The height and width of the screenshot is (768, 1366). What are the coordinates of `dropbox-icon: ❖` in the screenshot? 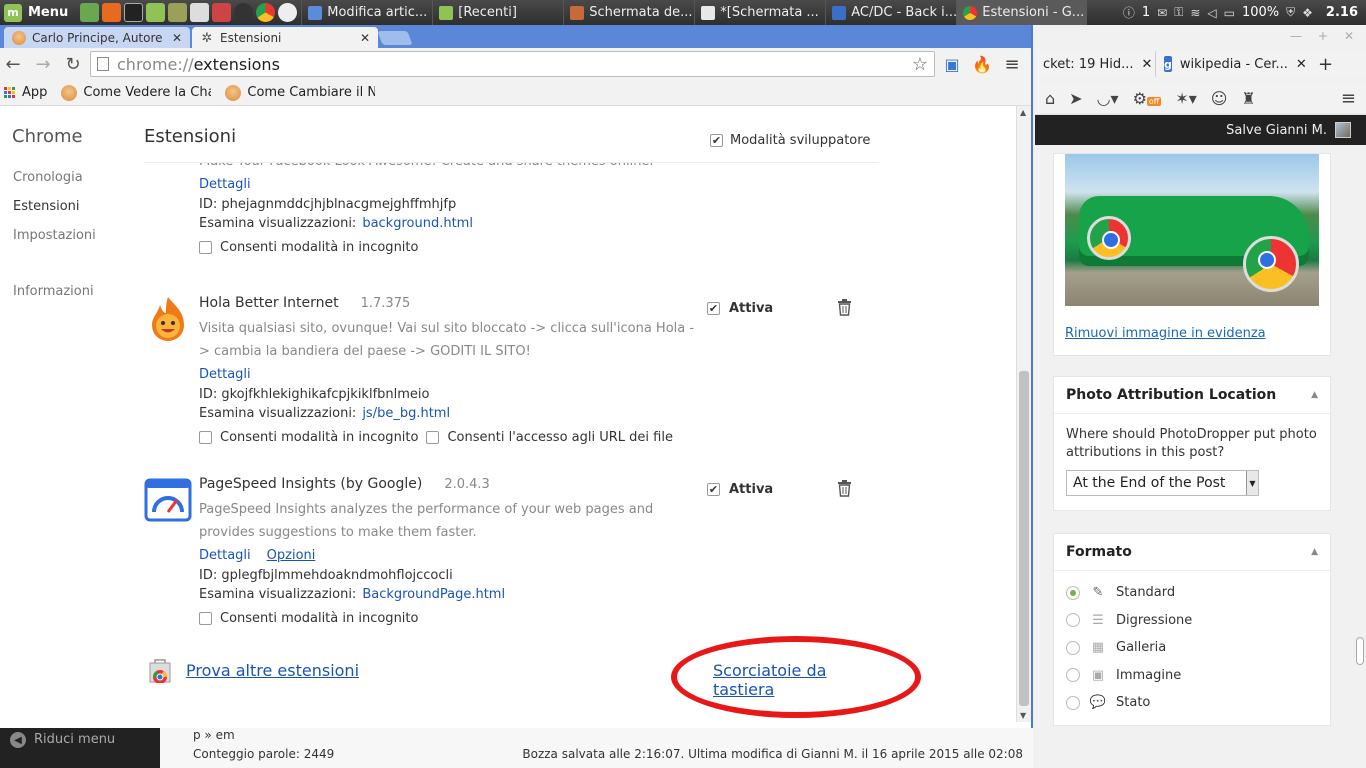 It's located at (1307, 13).